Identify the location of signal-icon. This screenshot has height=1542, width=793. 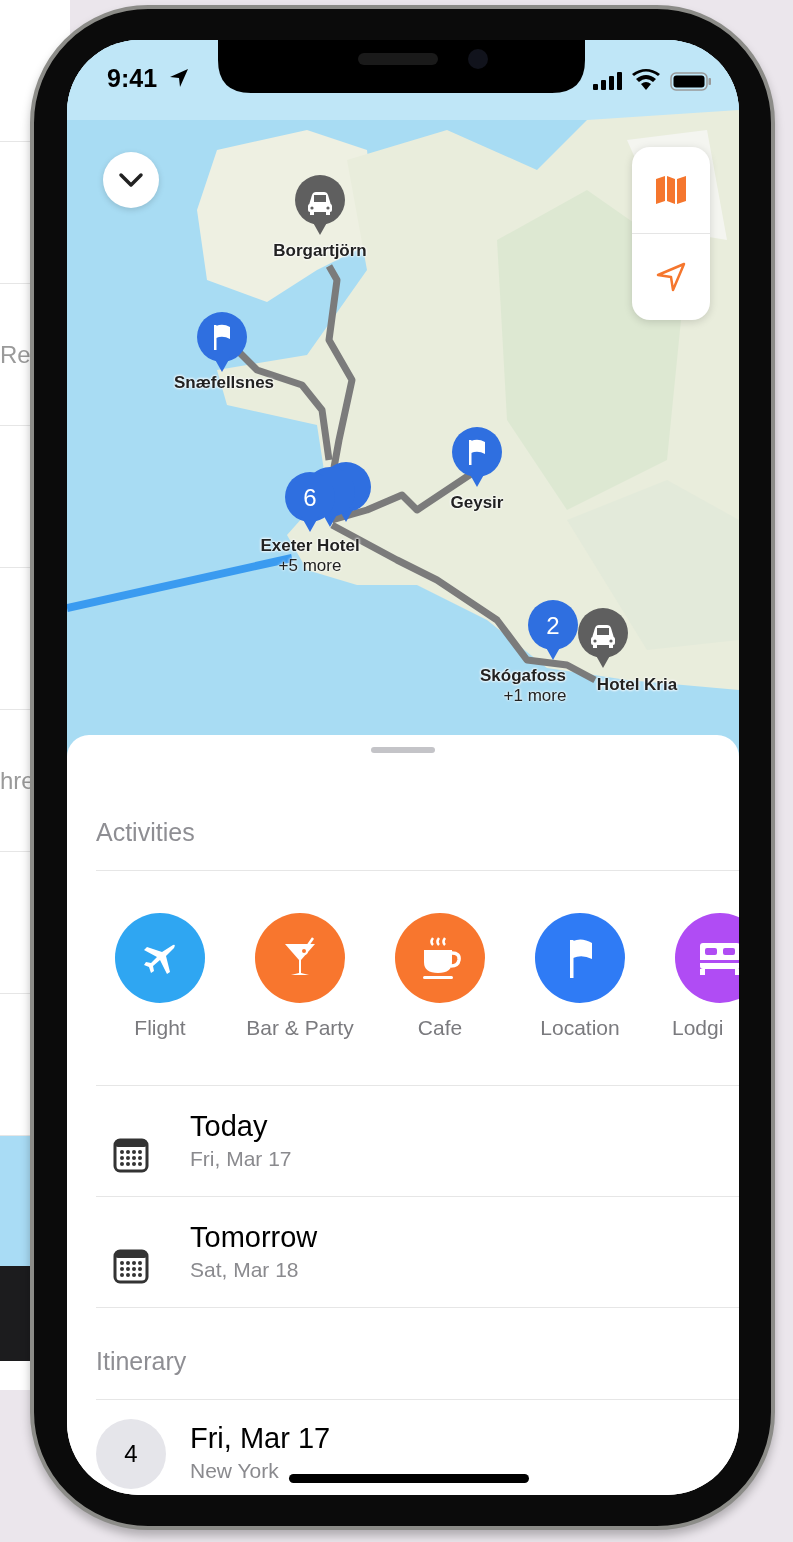
(608, 81).